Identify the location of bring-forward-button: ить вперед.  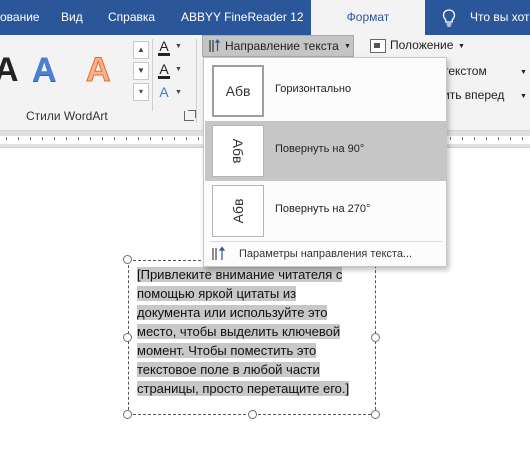
(473, 95).